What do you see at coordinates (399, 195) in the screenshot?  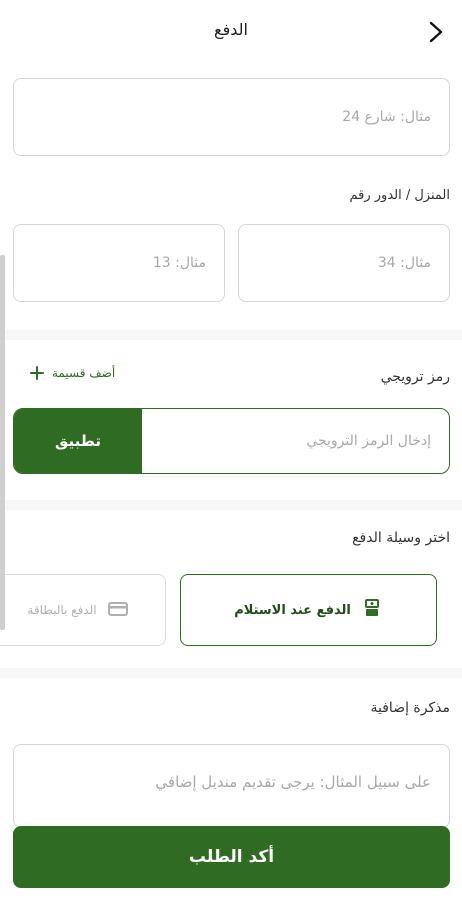 I see `house-floor-label: المنزل / الدور رقم` at bounding box center [399, 195].